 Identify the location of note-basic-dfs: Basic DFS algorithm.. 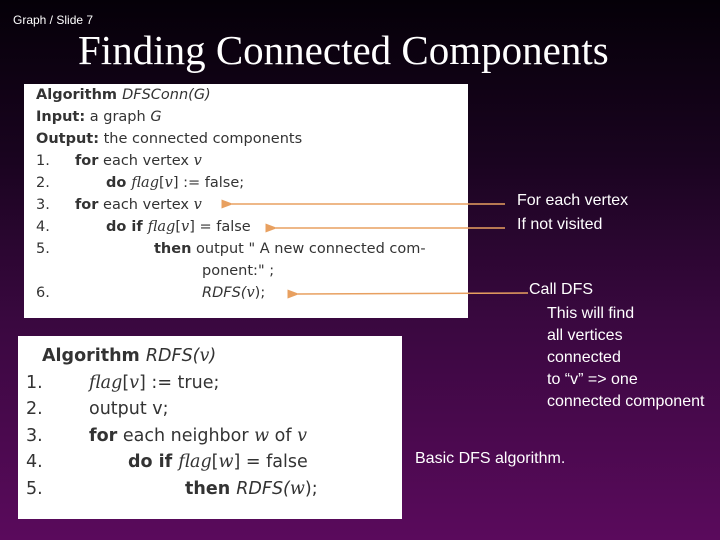
(490, 458).